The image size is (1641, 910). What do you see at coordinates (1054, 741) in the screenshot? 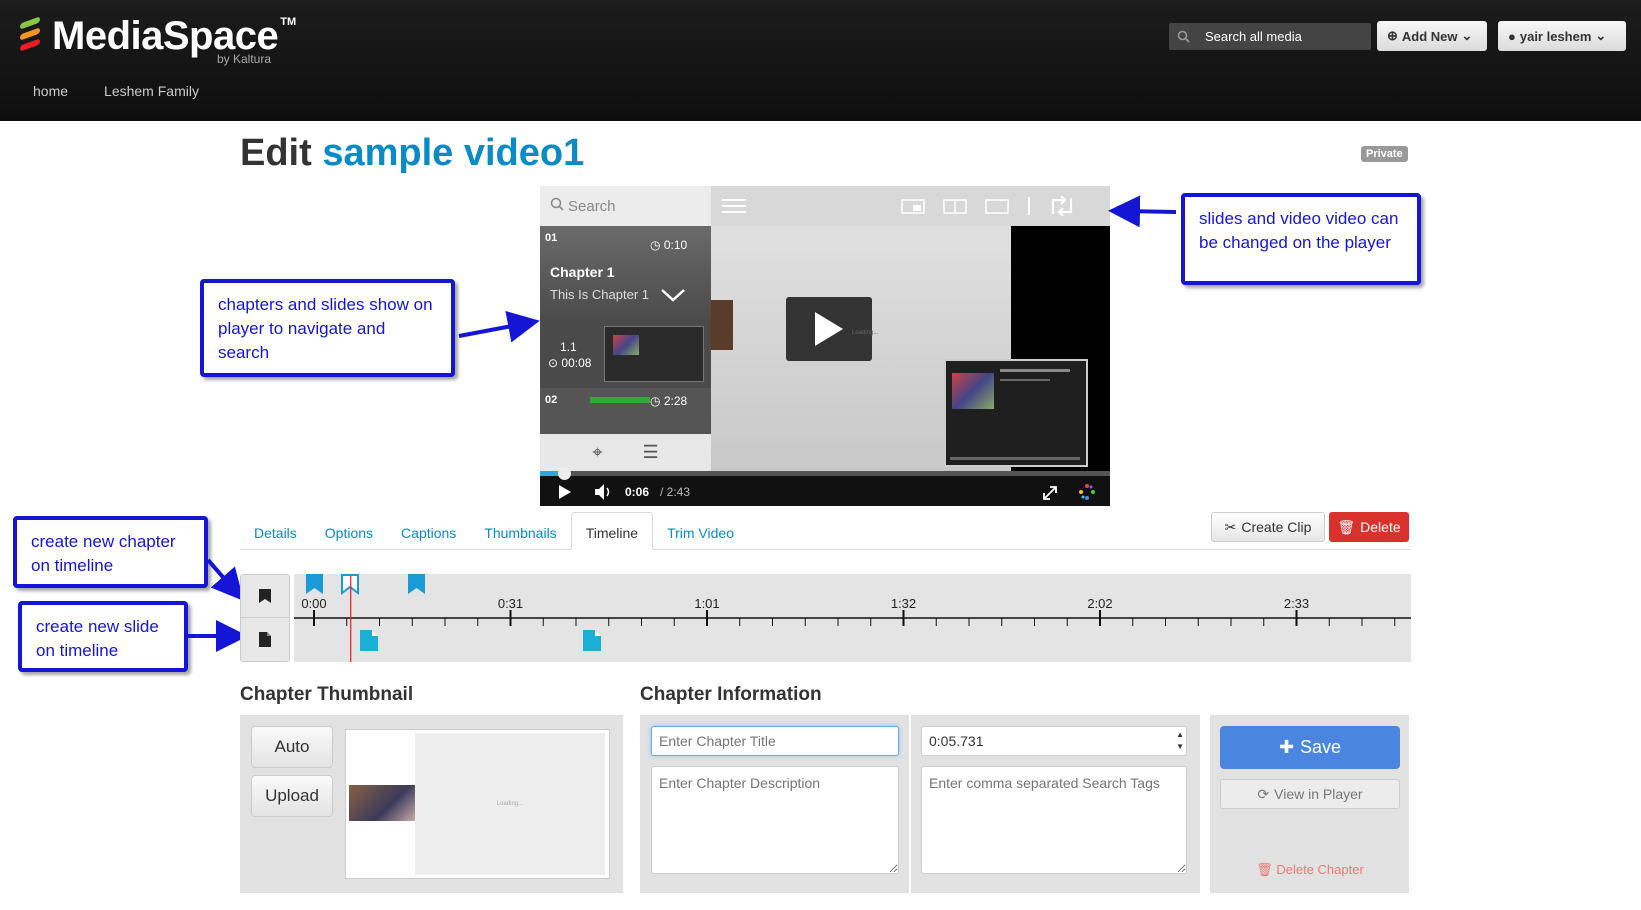
I see `chapter-time-input: 0:05.731 ▲ ▼` at bounding box center [1054, 741].